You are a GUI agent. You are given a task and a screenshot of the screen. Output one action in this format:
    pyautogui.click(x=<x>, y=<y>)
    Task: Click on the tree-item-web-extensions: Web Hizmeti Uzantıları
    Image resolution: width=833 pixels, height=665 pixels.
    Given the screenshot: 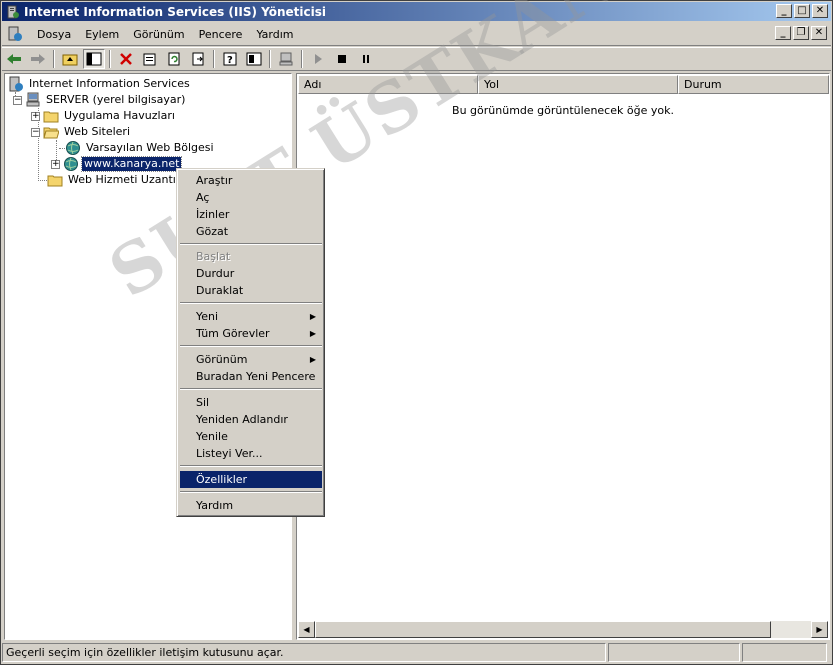 What is the action you would take?
    pyautogui.click(x=121, y=180)
    